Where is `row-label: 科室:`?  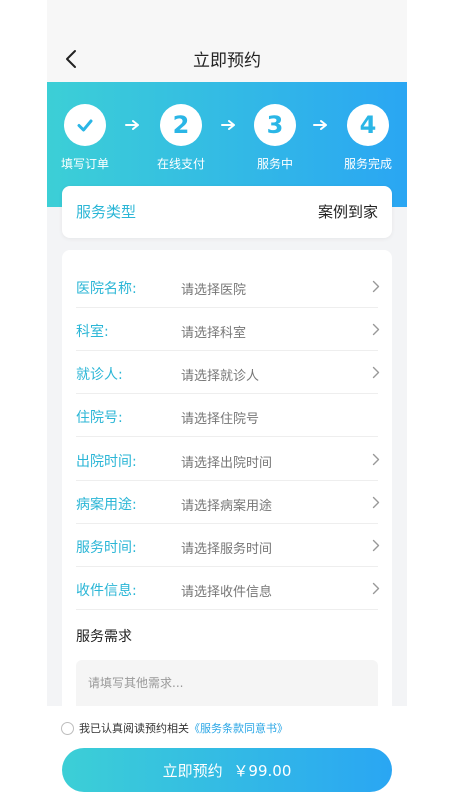 row-label: 科室: is located at coordinates (92, 332).